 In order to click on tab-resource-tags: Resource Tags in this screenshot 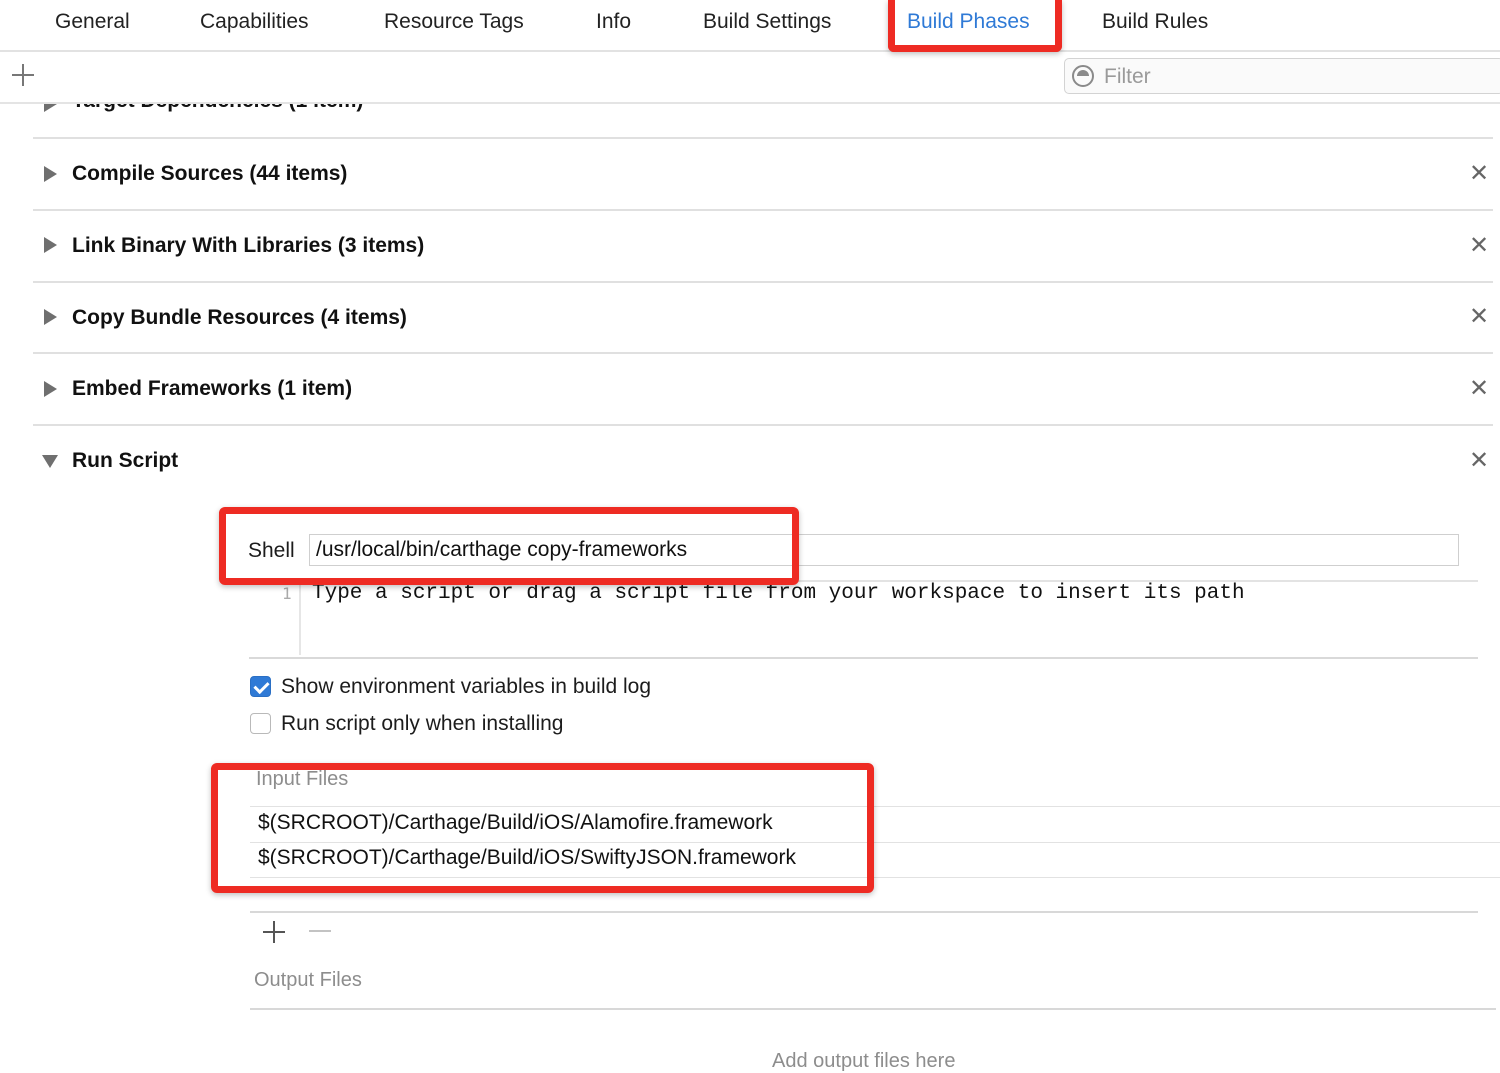, I will do `click(454, 22)`.